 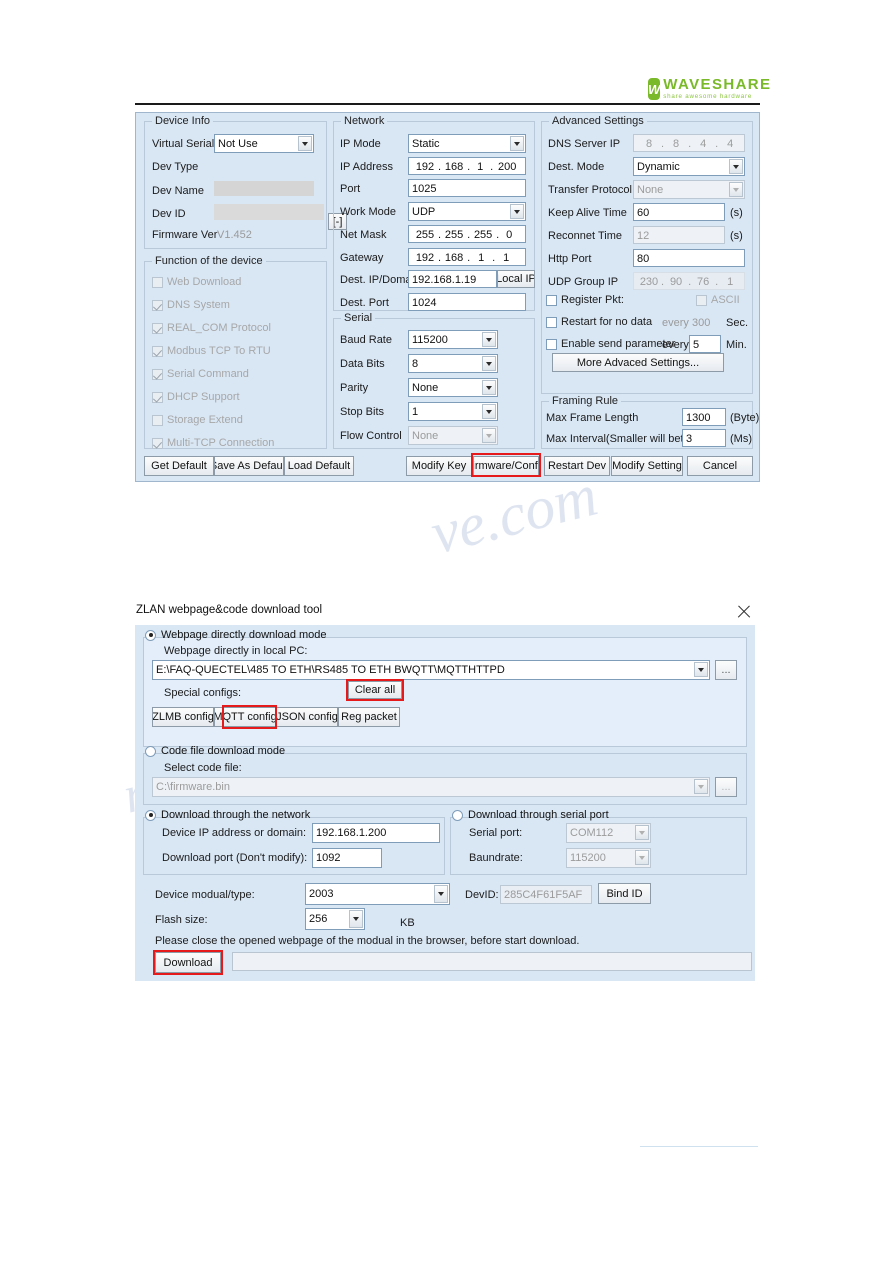 What do you see at coordinates (516, 279) in the screenshot?
I see `local-ip-button: Local IP` at bounding box center [516, 279].